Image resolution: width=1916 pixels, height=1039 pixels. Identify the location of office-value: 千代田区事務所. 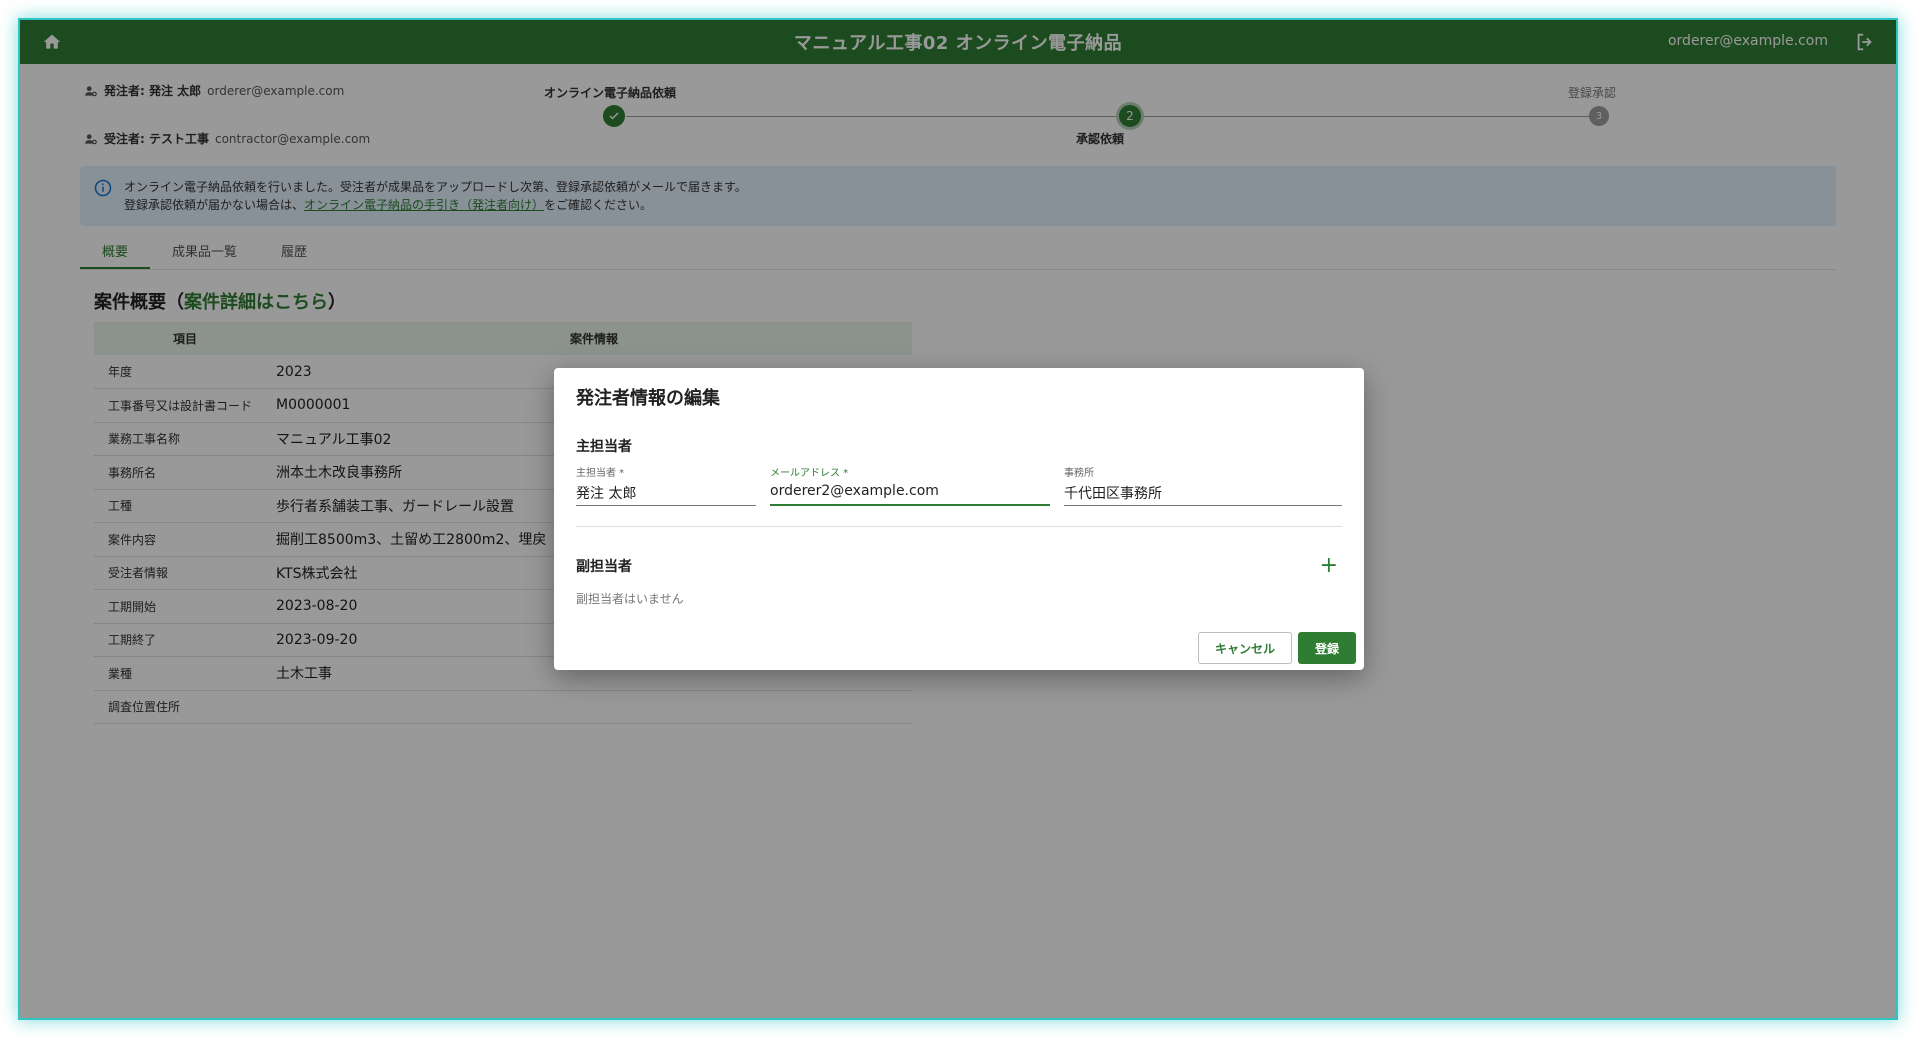
(1113, 494).